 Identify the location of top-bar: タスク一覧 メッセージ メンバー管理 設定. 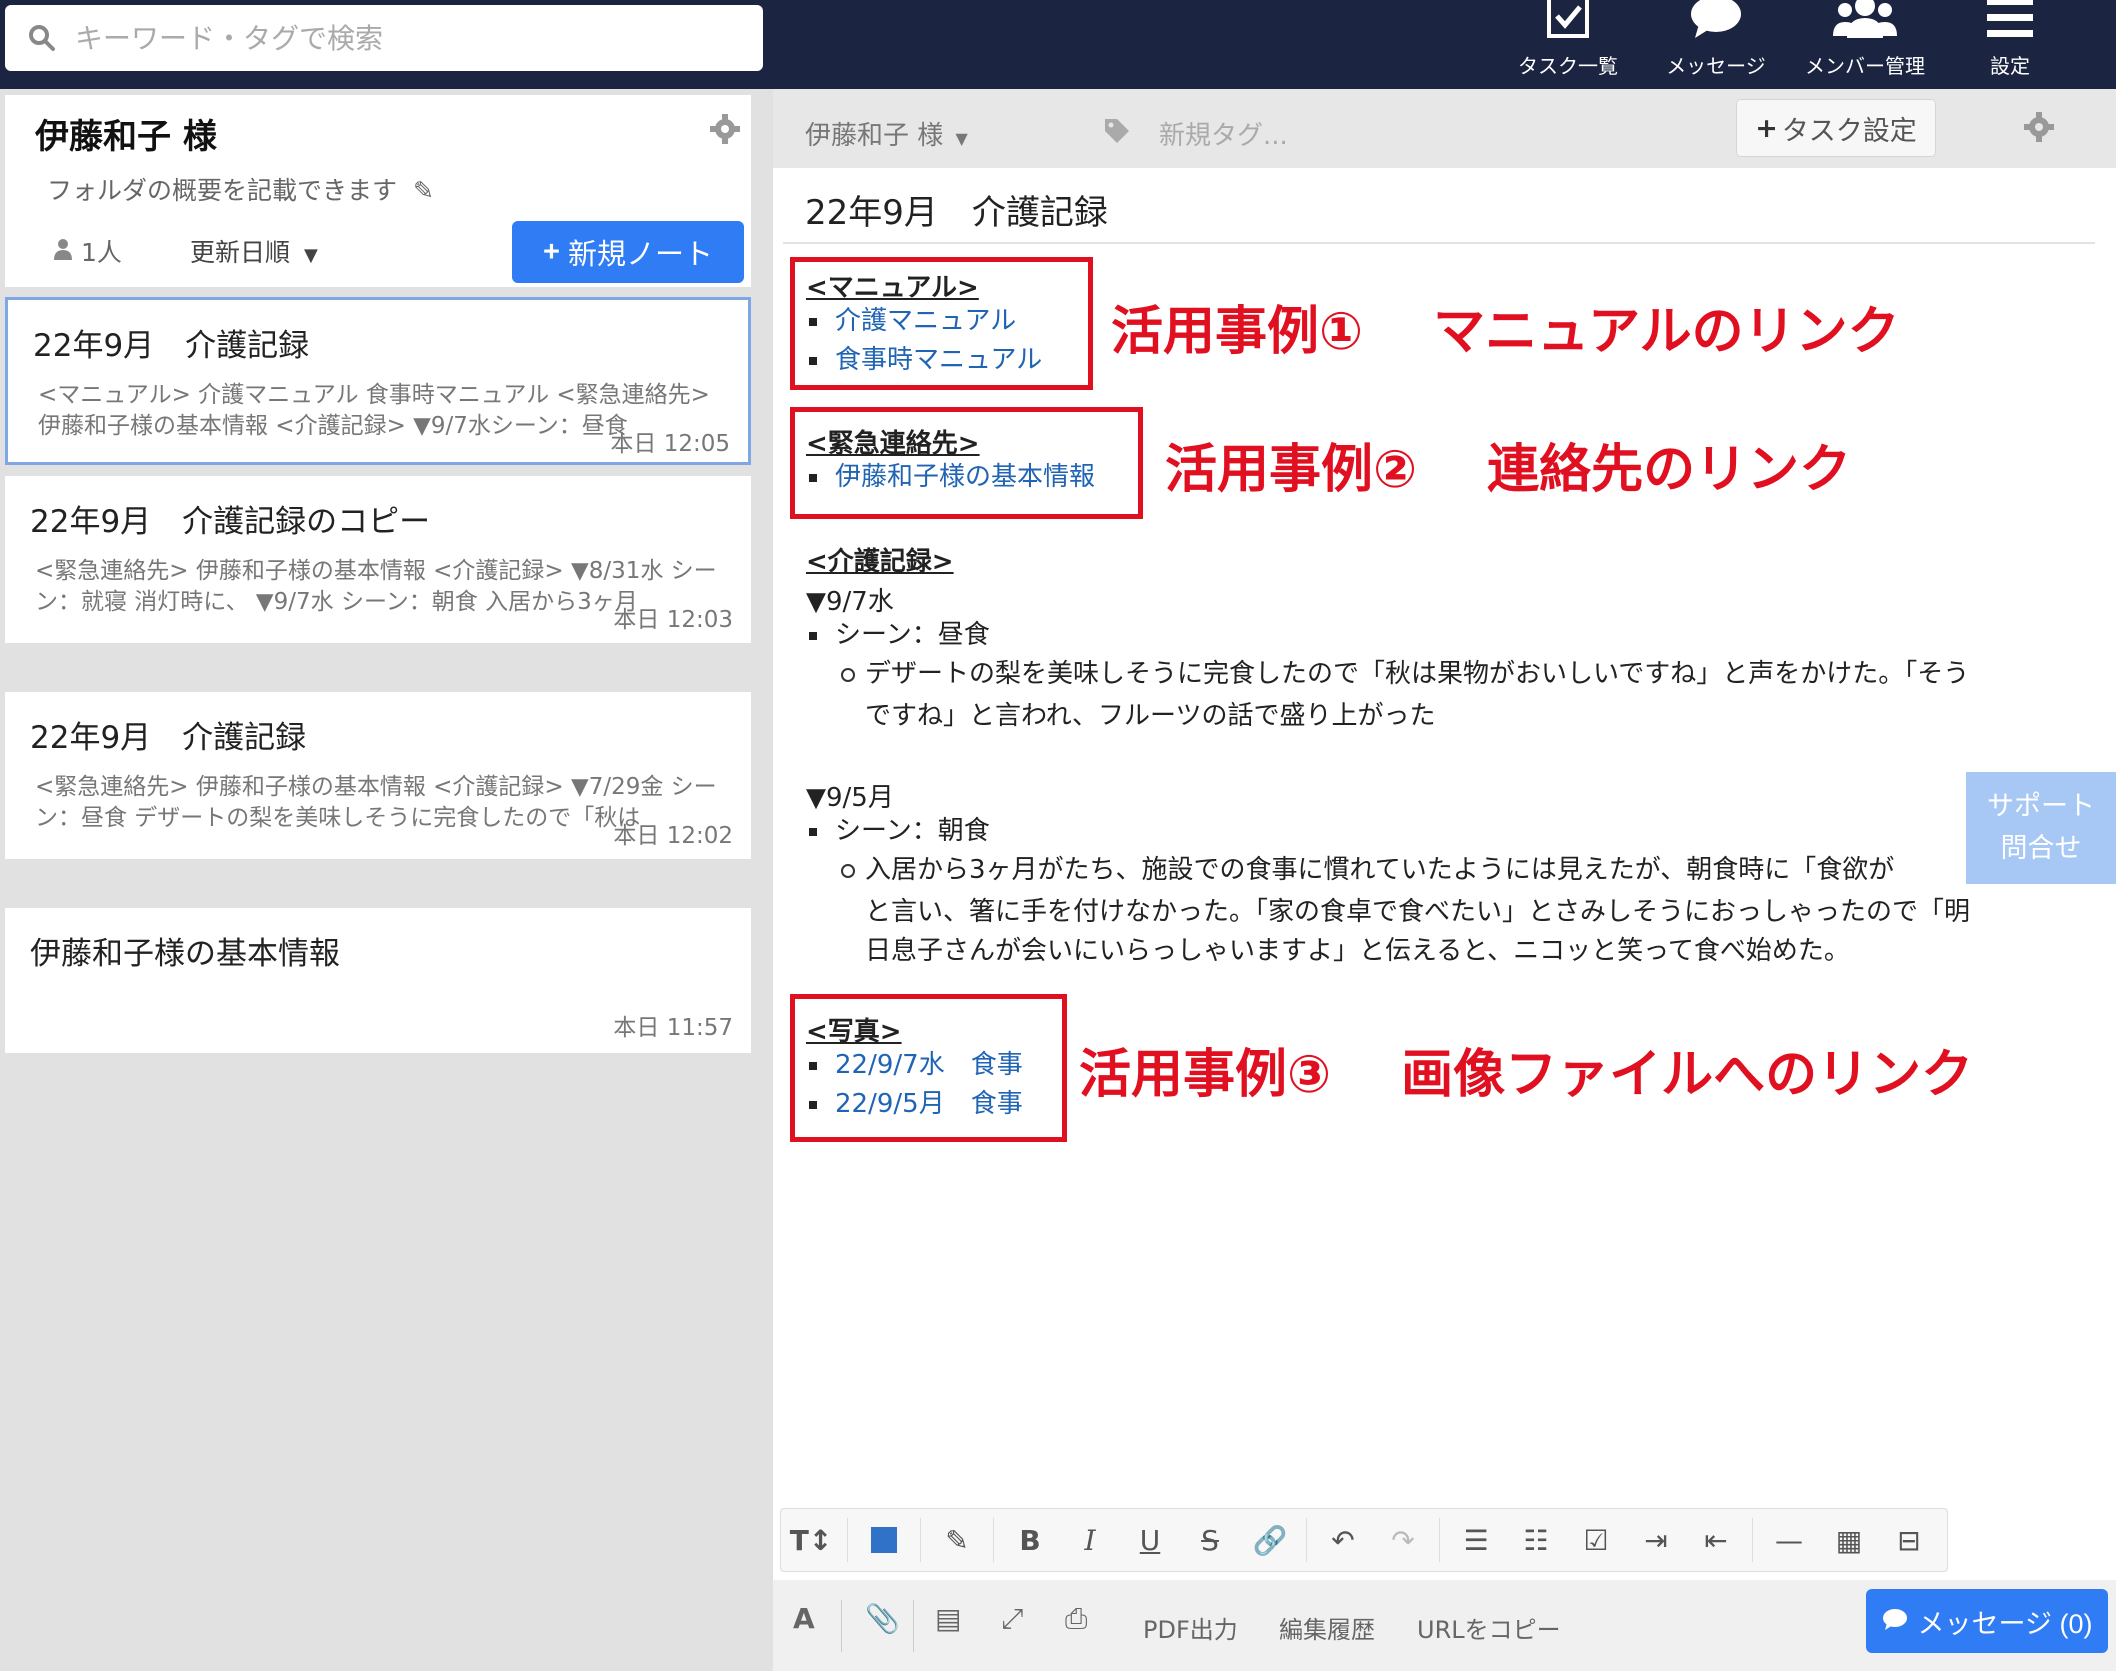
(1058, 44).